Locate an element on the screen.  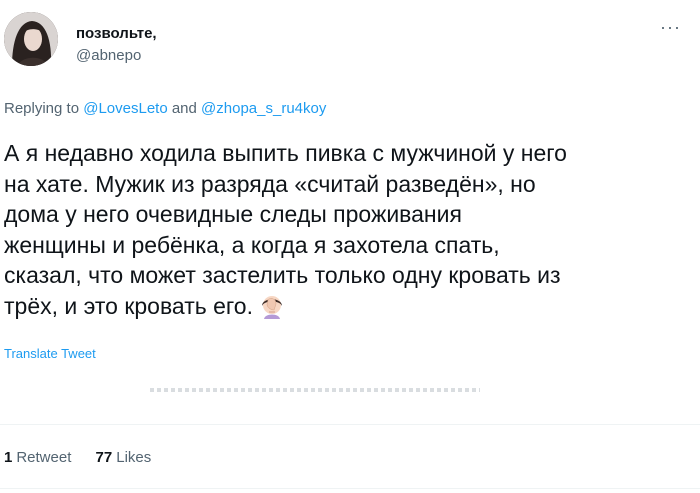
facepalm-woman-emoji is located at coordinates (272, 306).